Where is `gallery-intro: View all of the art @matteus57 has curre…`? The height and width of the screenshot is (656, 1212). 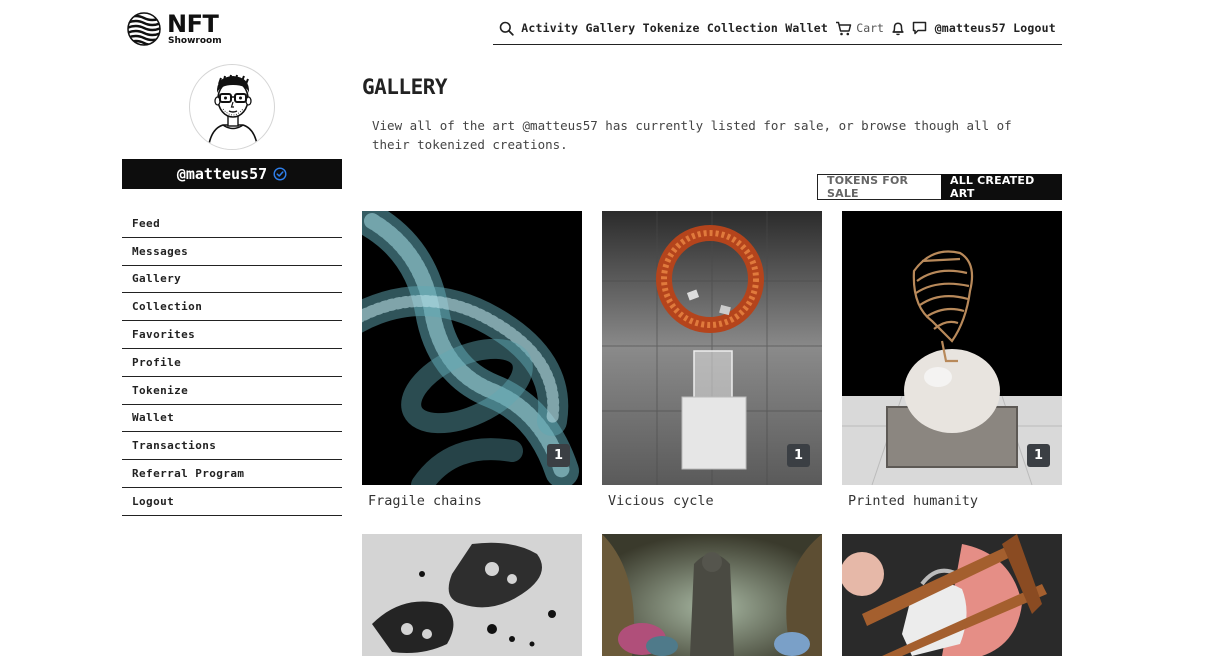
gallery-intro: View all of the art @matteus57 has curre… is located at coordinates (692, 135).